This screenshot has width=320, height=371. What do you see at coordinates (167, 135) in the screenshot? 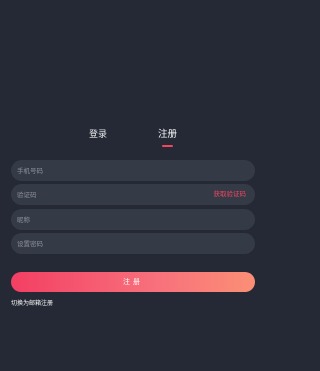
I see `tab-register: 注册` at bounding box center [167, 135].